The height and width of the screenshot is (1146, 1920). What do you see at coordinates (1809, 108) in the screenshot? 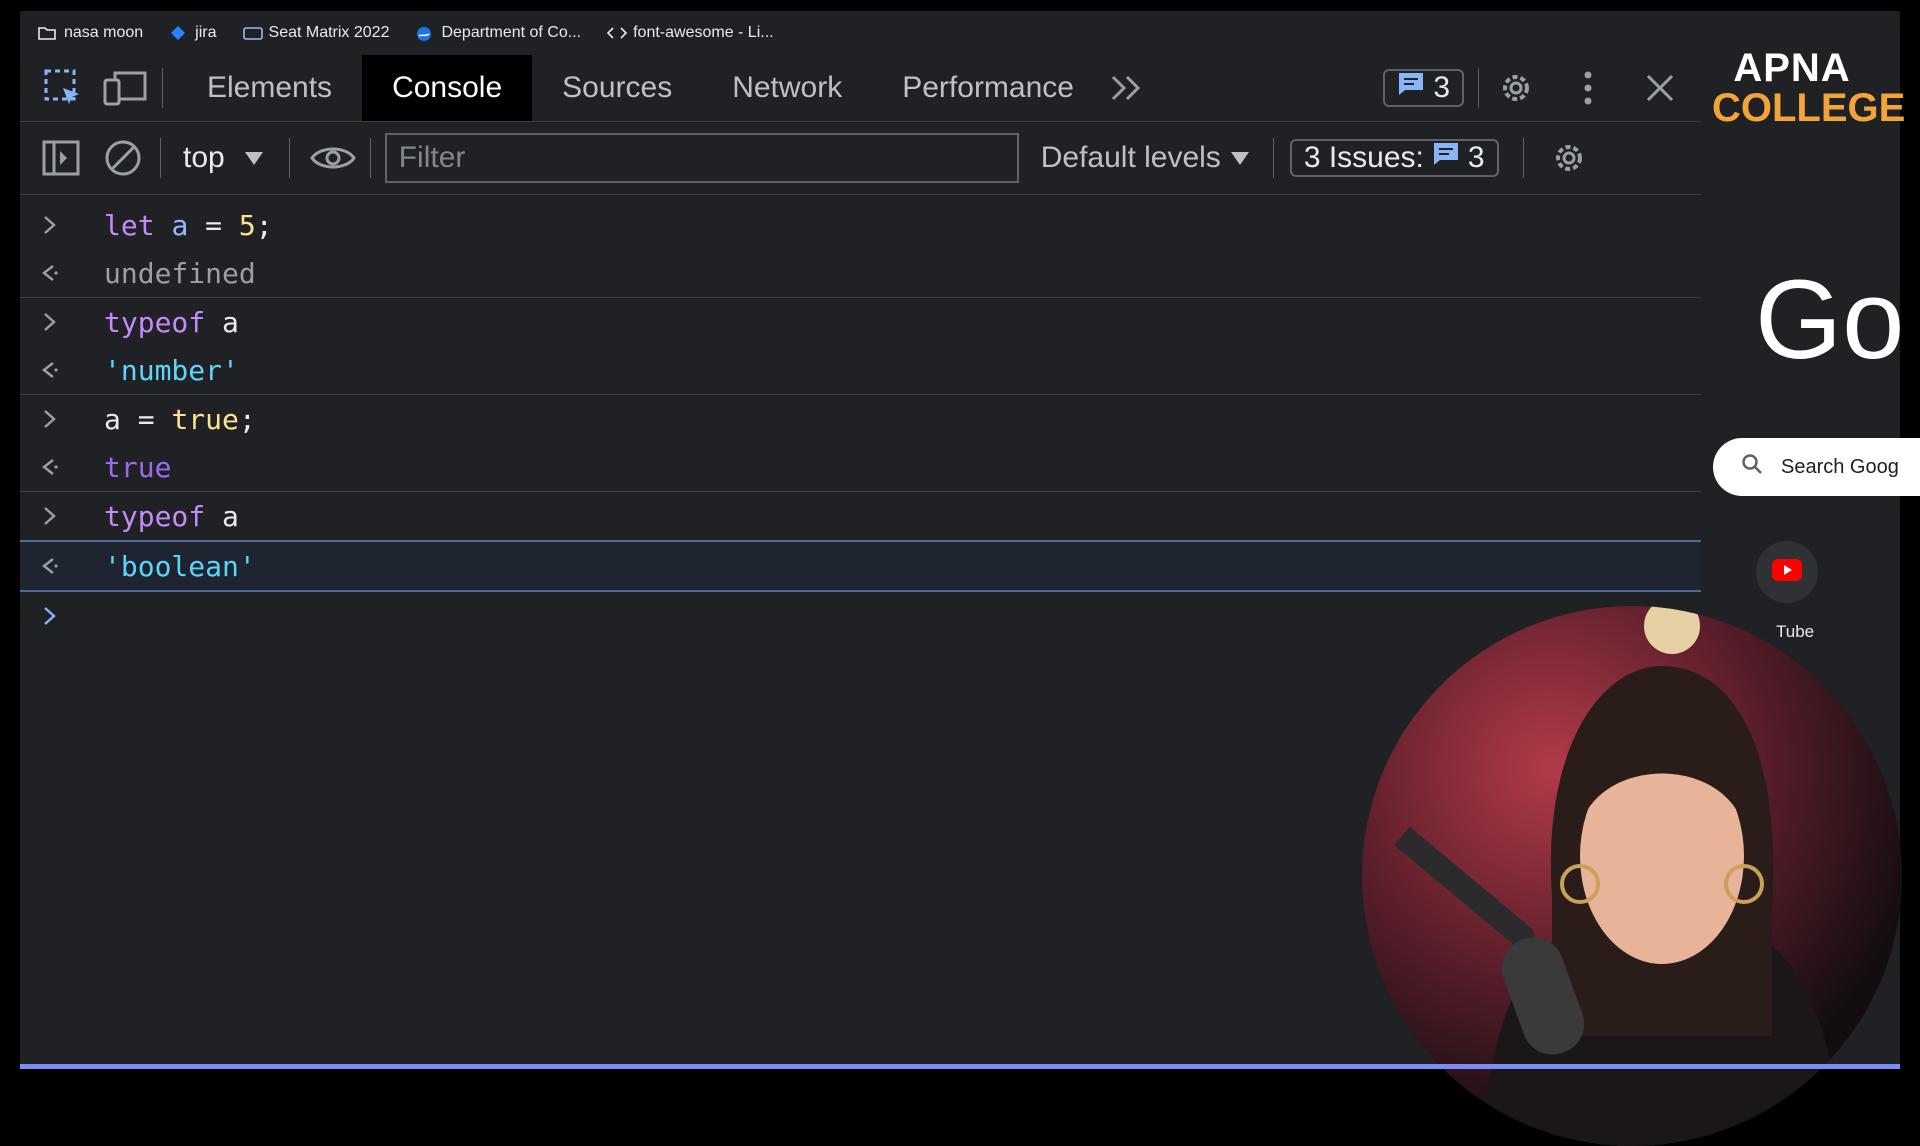
I see `logo-line-2: COLLEGE` at bounding box center [1809, 108].